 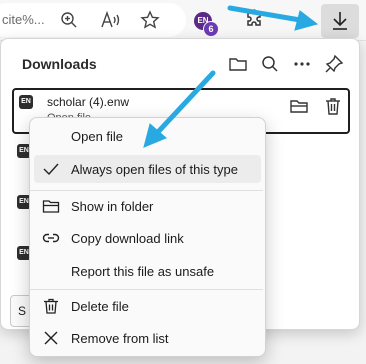 I want to click on browser-toolbar: cite%... EN 6, so click(x=183, y=20).